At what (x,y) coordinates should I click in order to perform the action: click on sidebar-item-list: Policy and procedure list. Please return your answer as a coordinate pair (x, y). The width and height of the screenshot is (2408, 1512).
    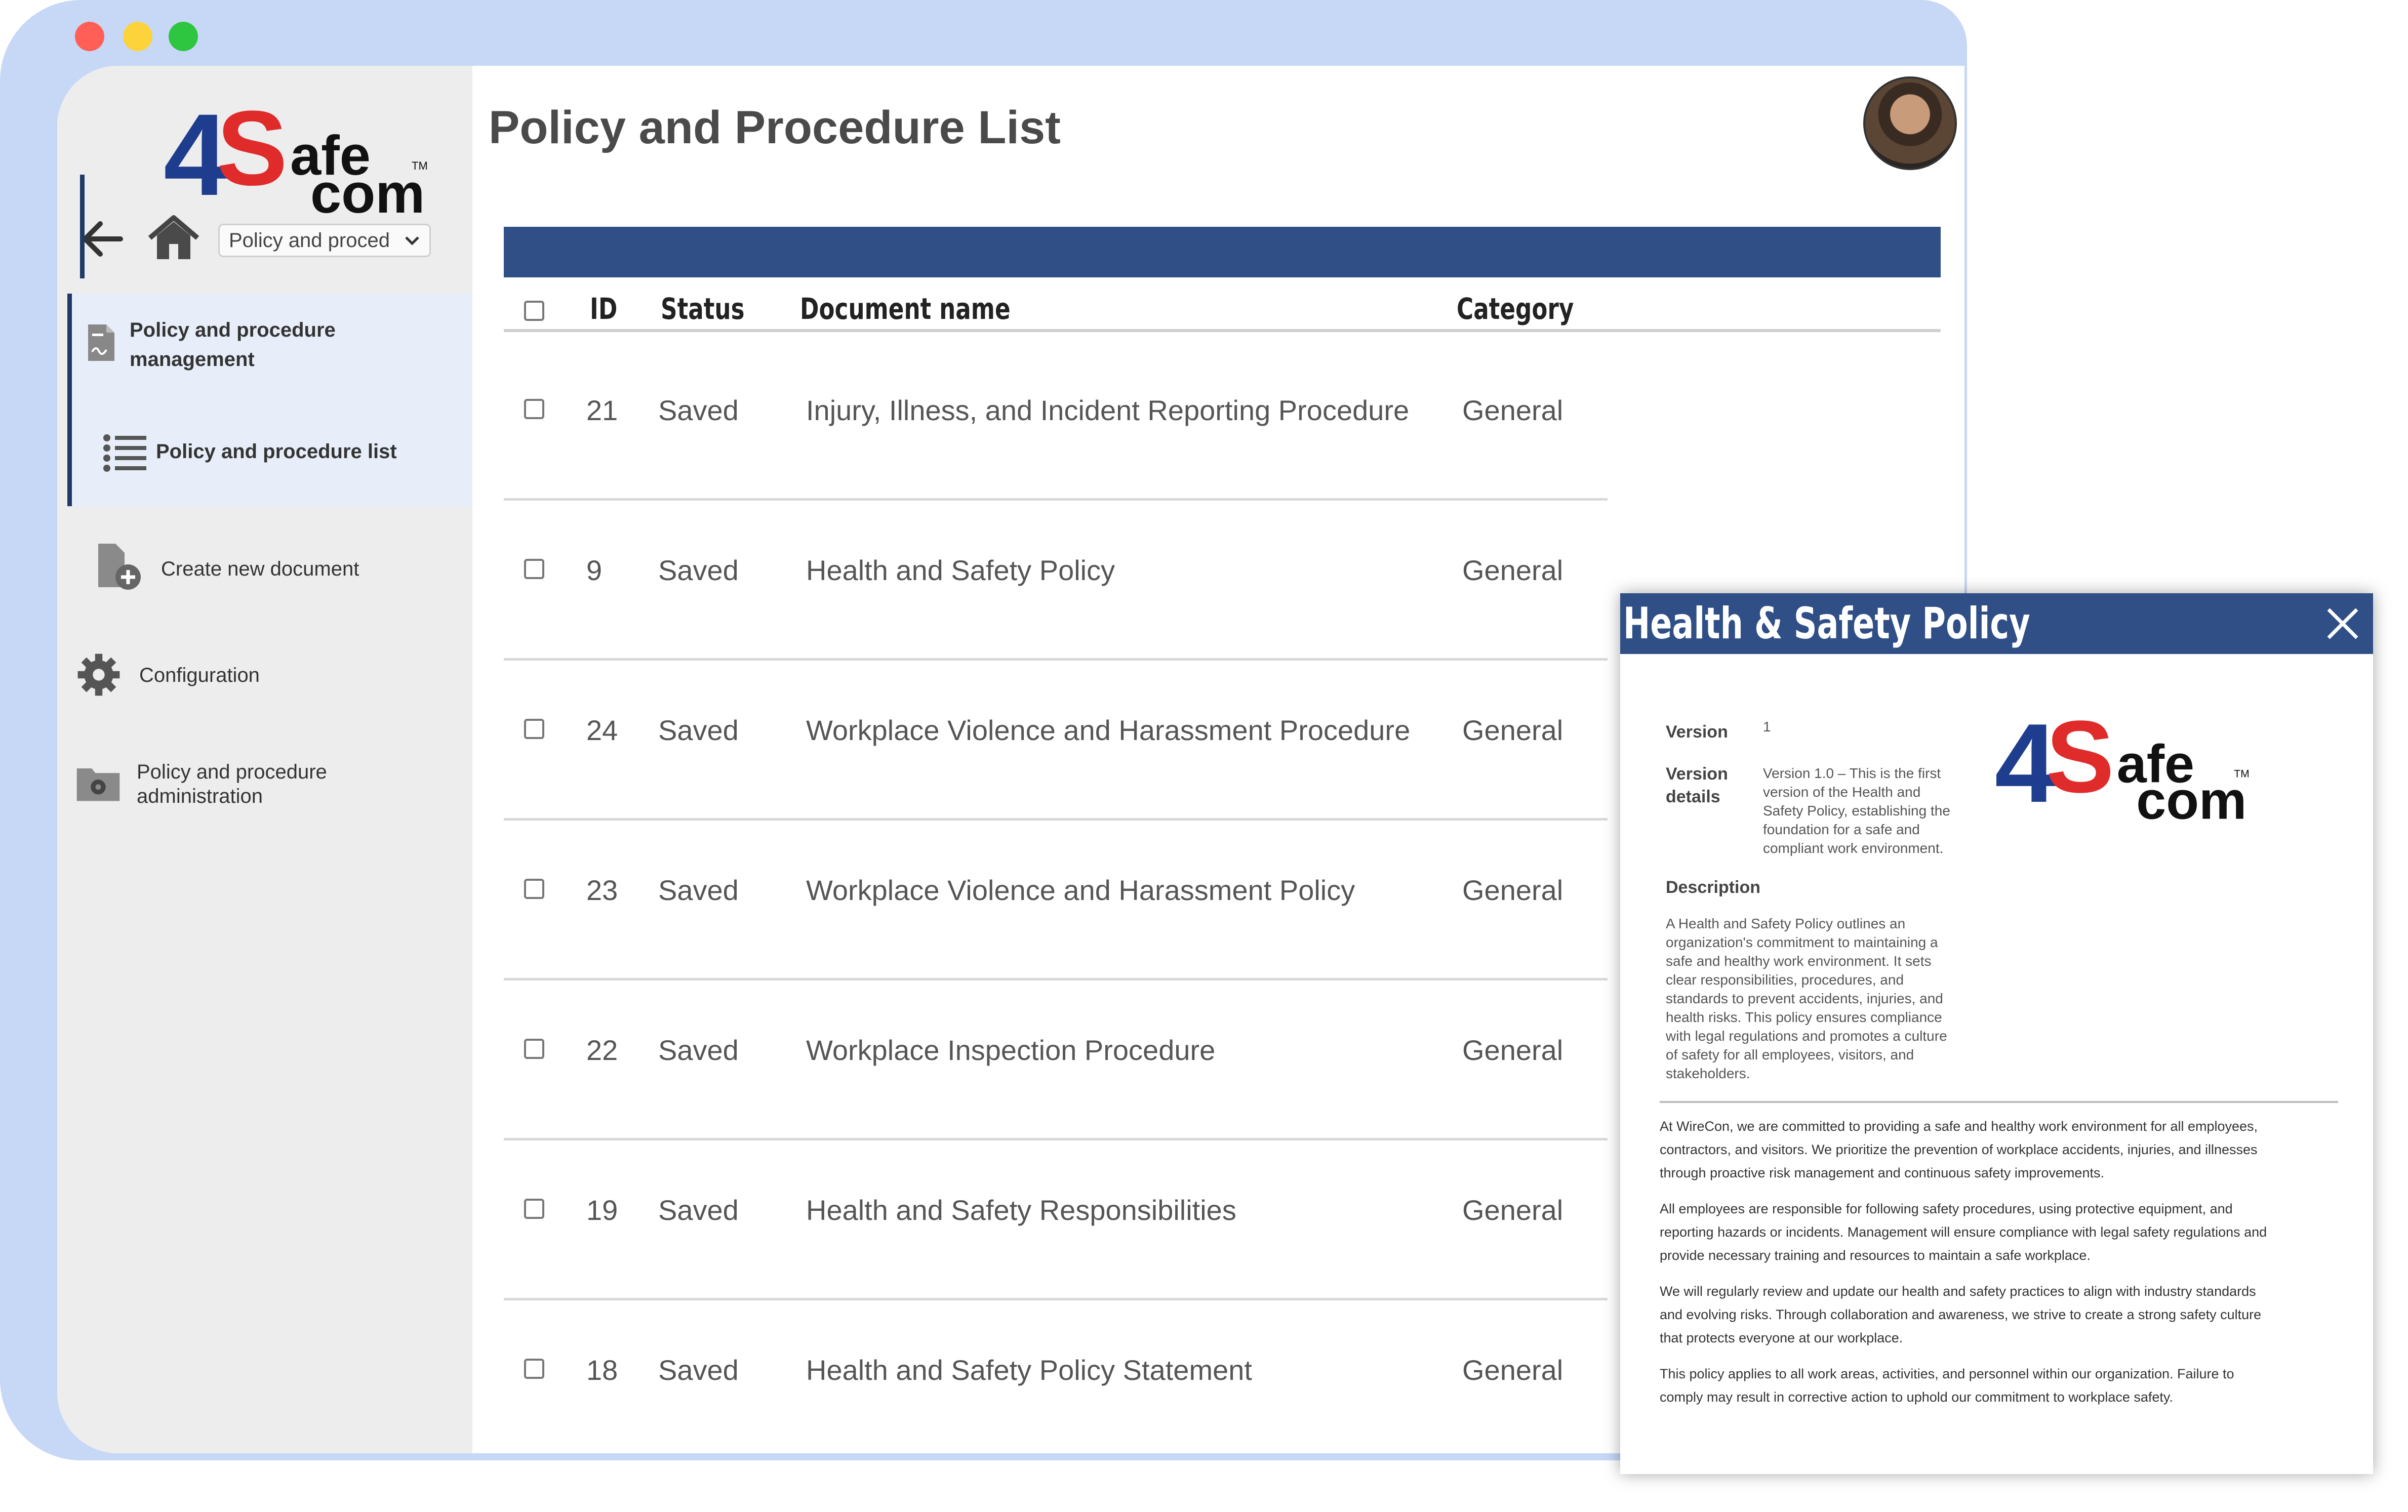
    Looking at the image, I should click on (264, 453).